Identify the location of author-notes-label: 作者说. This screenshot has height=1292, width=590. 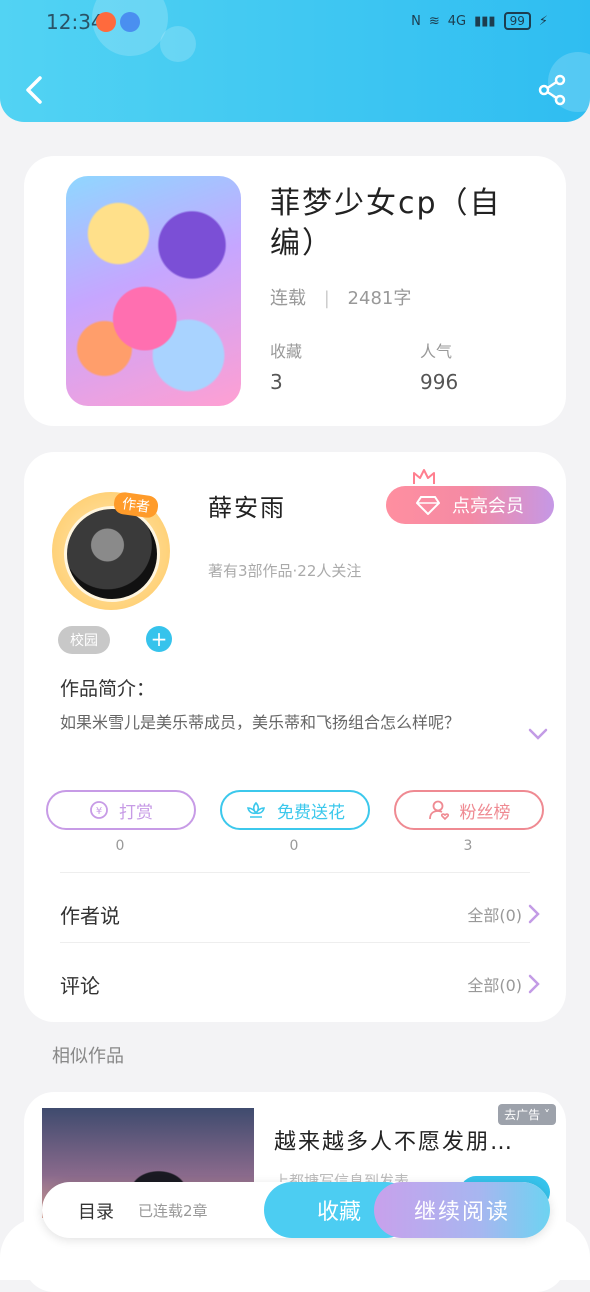
(90, 914).